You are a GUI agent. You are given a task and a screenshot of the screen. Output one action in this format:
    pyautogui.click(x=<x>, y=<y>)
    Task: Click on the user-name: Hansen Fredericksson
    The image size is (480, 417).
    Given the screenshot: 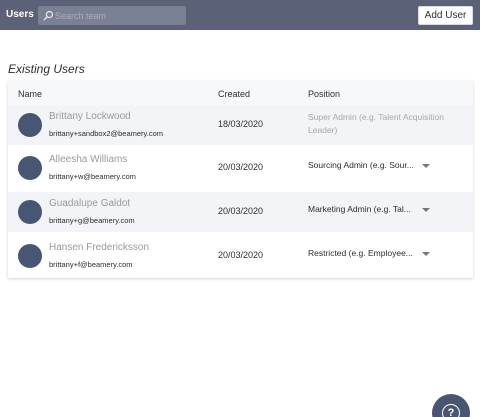 What is the action you would take?
    pyautogui.click(x=99, y=247)
    